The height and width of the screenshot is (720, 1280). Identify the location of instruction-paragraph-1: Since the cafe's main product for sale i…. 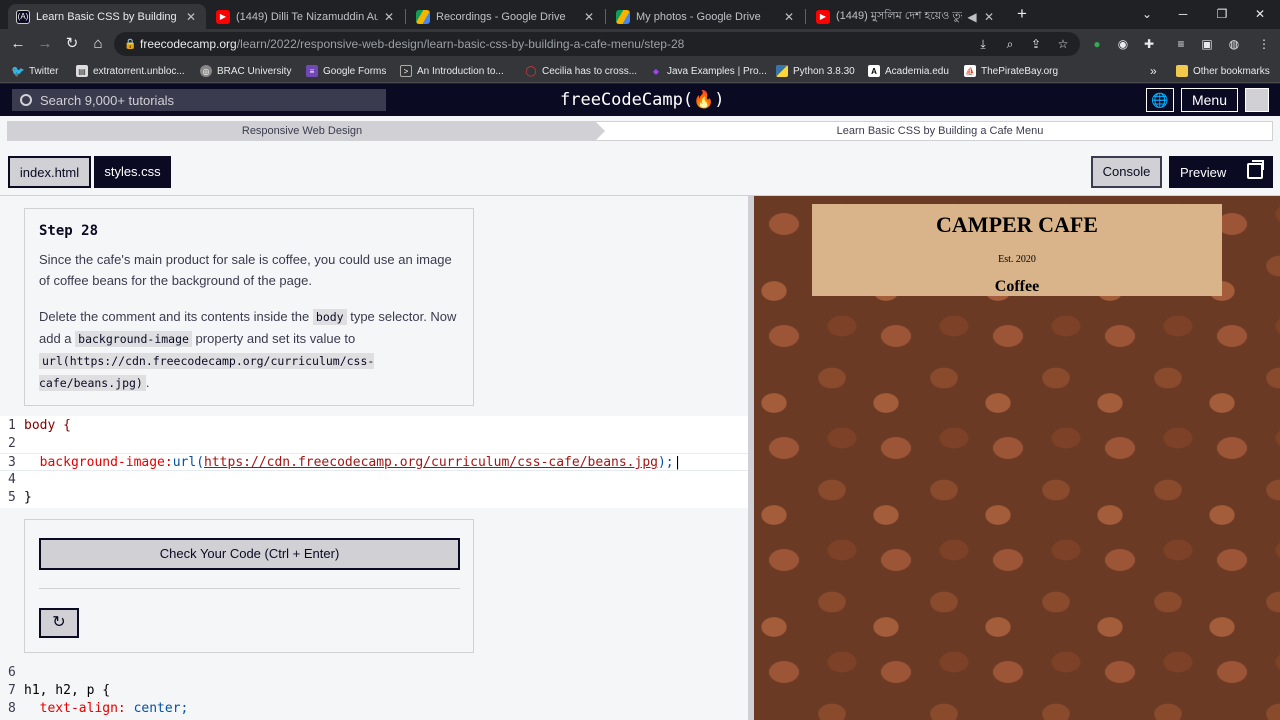
(245, 270).